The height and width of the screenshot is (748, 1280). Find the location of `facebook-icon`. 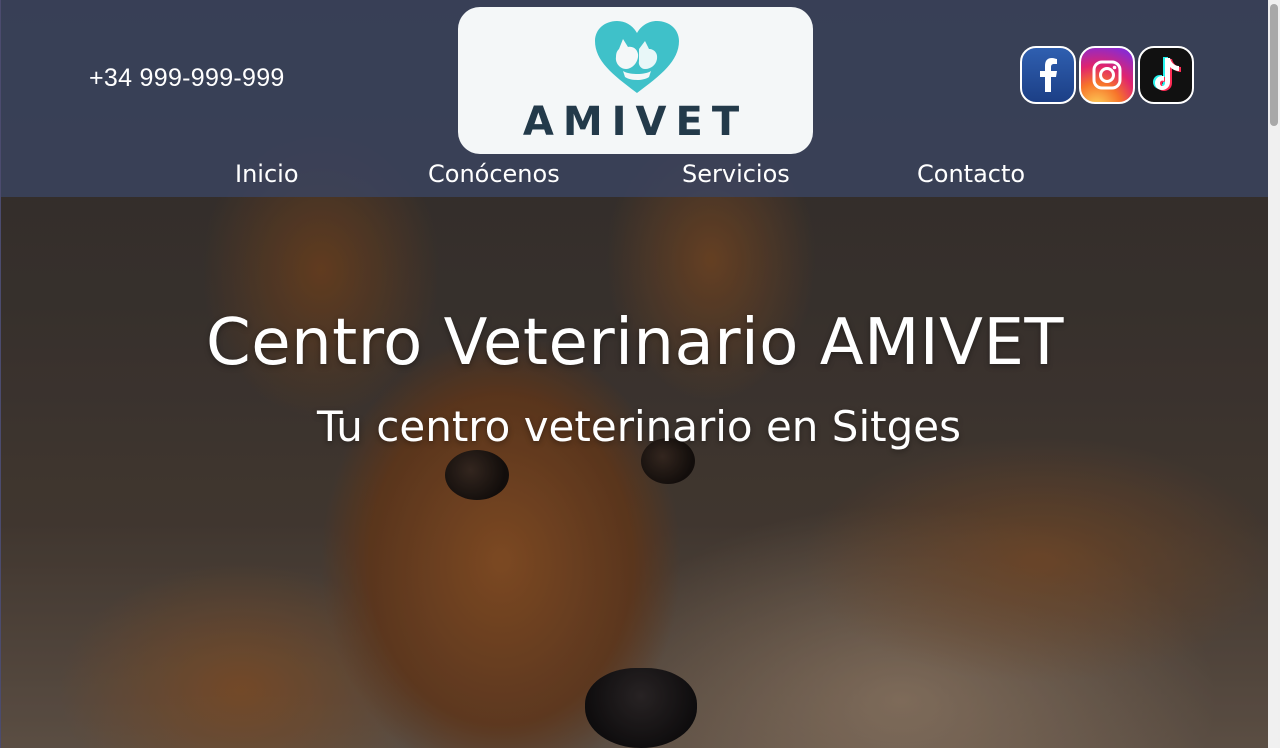

facebook-icon is located at coordinates (1048, 75).